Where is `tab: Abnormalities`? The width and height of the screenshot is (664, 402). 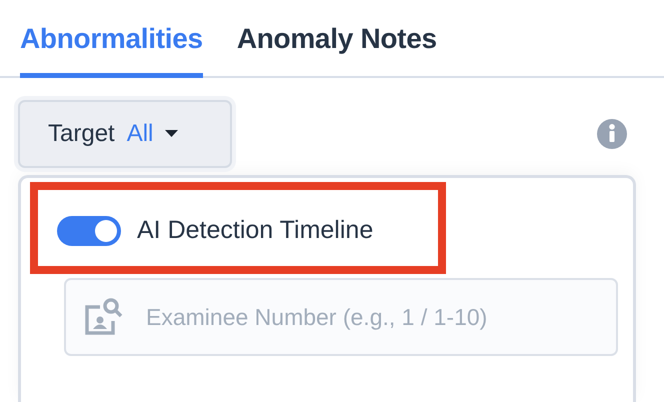
tab: Abnormalities is located at coordinates (111, 50).